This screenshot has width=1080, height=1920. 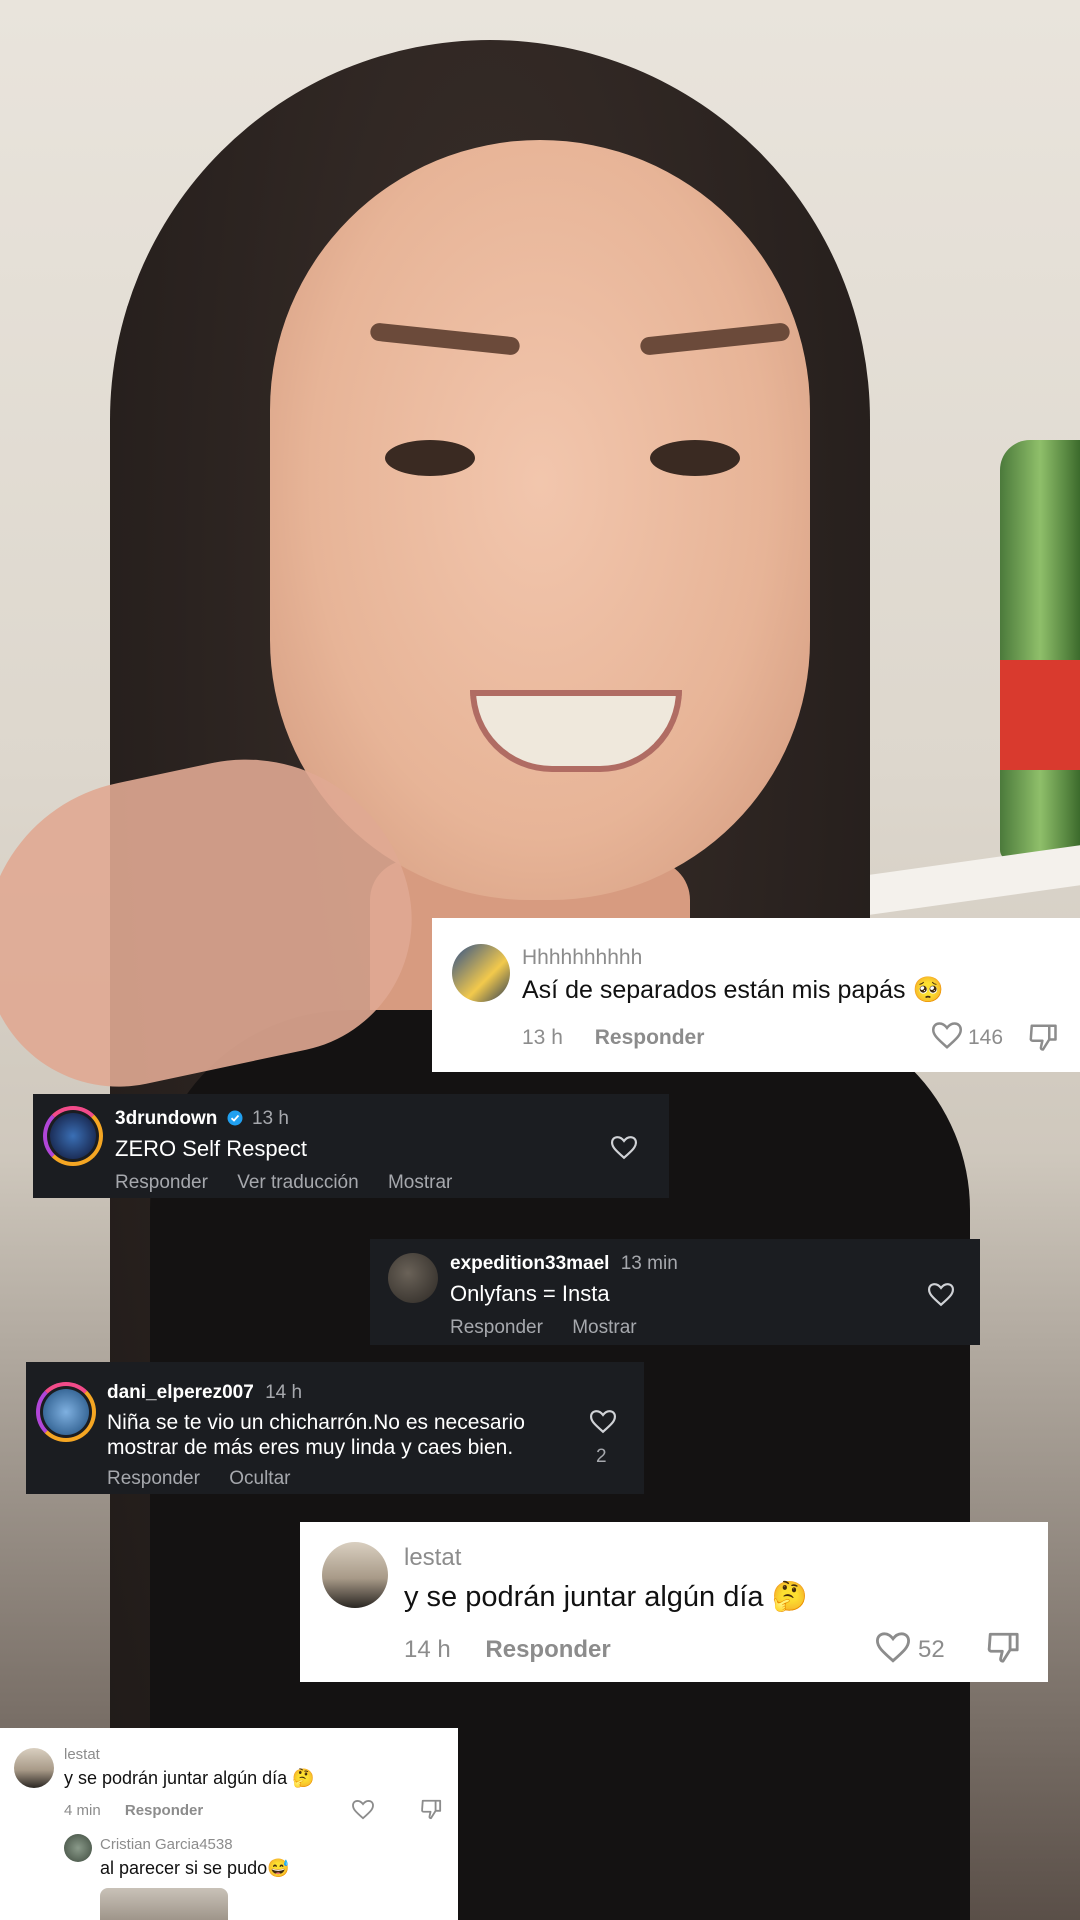 What do you see at coordinates (430, 458) in the screenshot?
I see `left-eye` at bounding box center [430, 458].